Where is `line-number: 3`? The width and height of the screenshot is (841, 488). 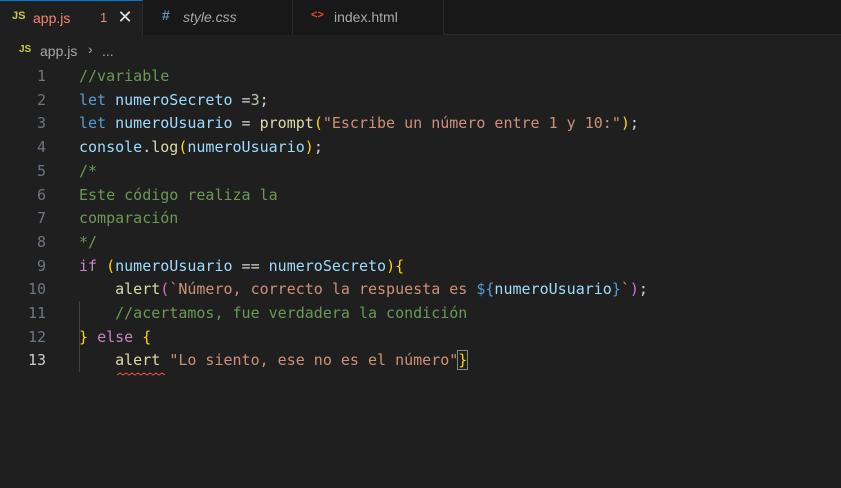 line-number: 3 is located at coordinates (41, 123).